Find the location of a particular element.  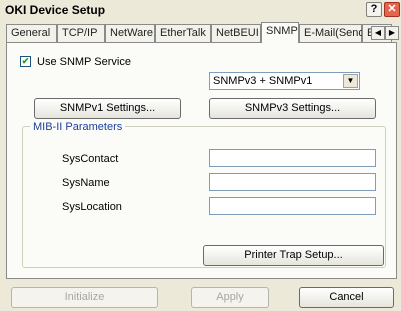

syscontact-label: SysContact is located at coordinates (90, 159).